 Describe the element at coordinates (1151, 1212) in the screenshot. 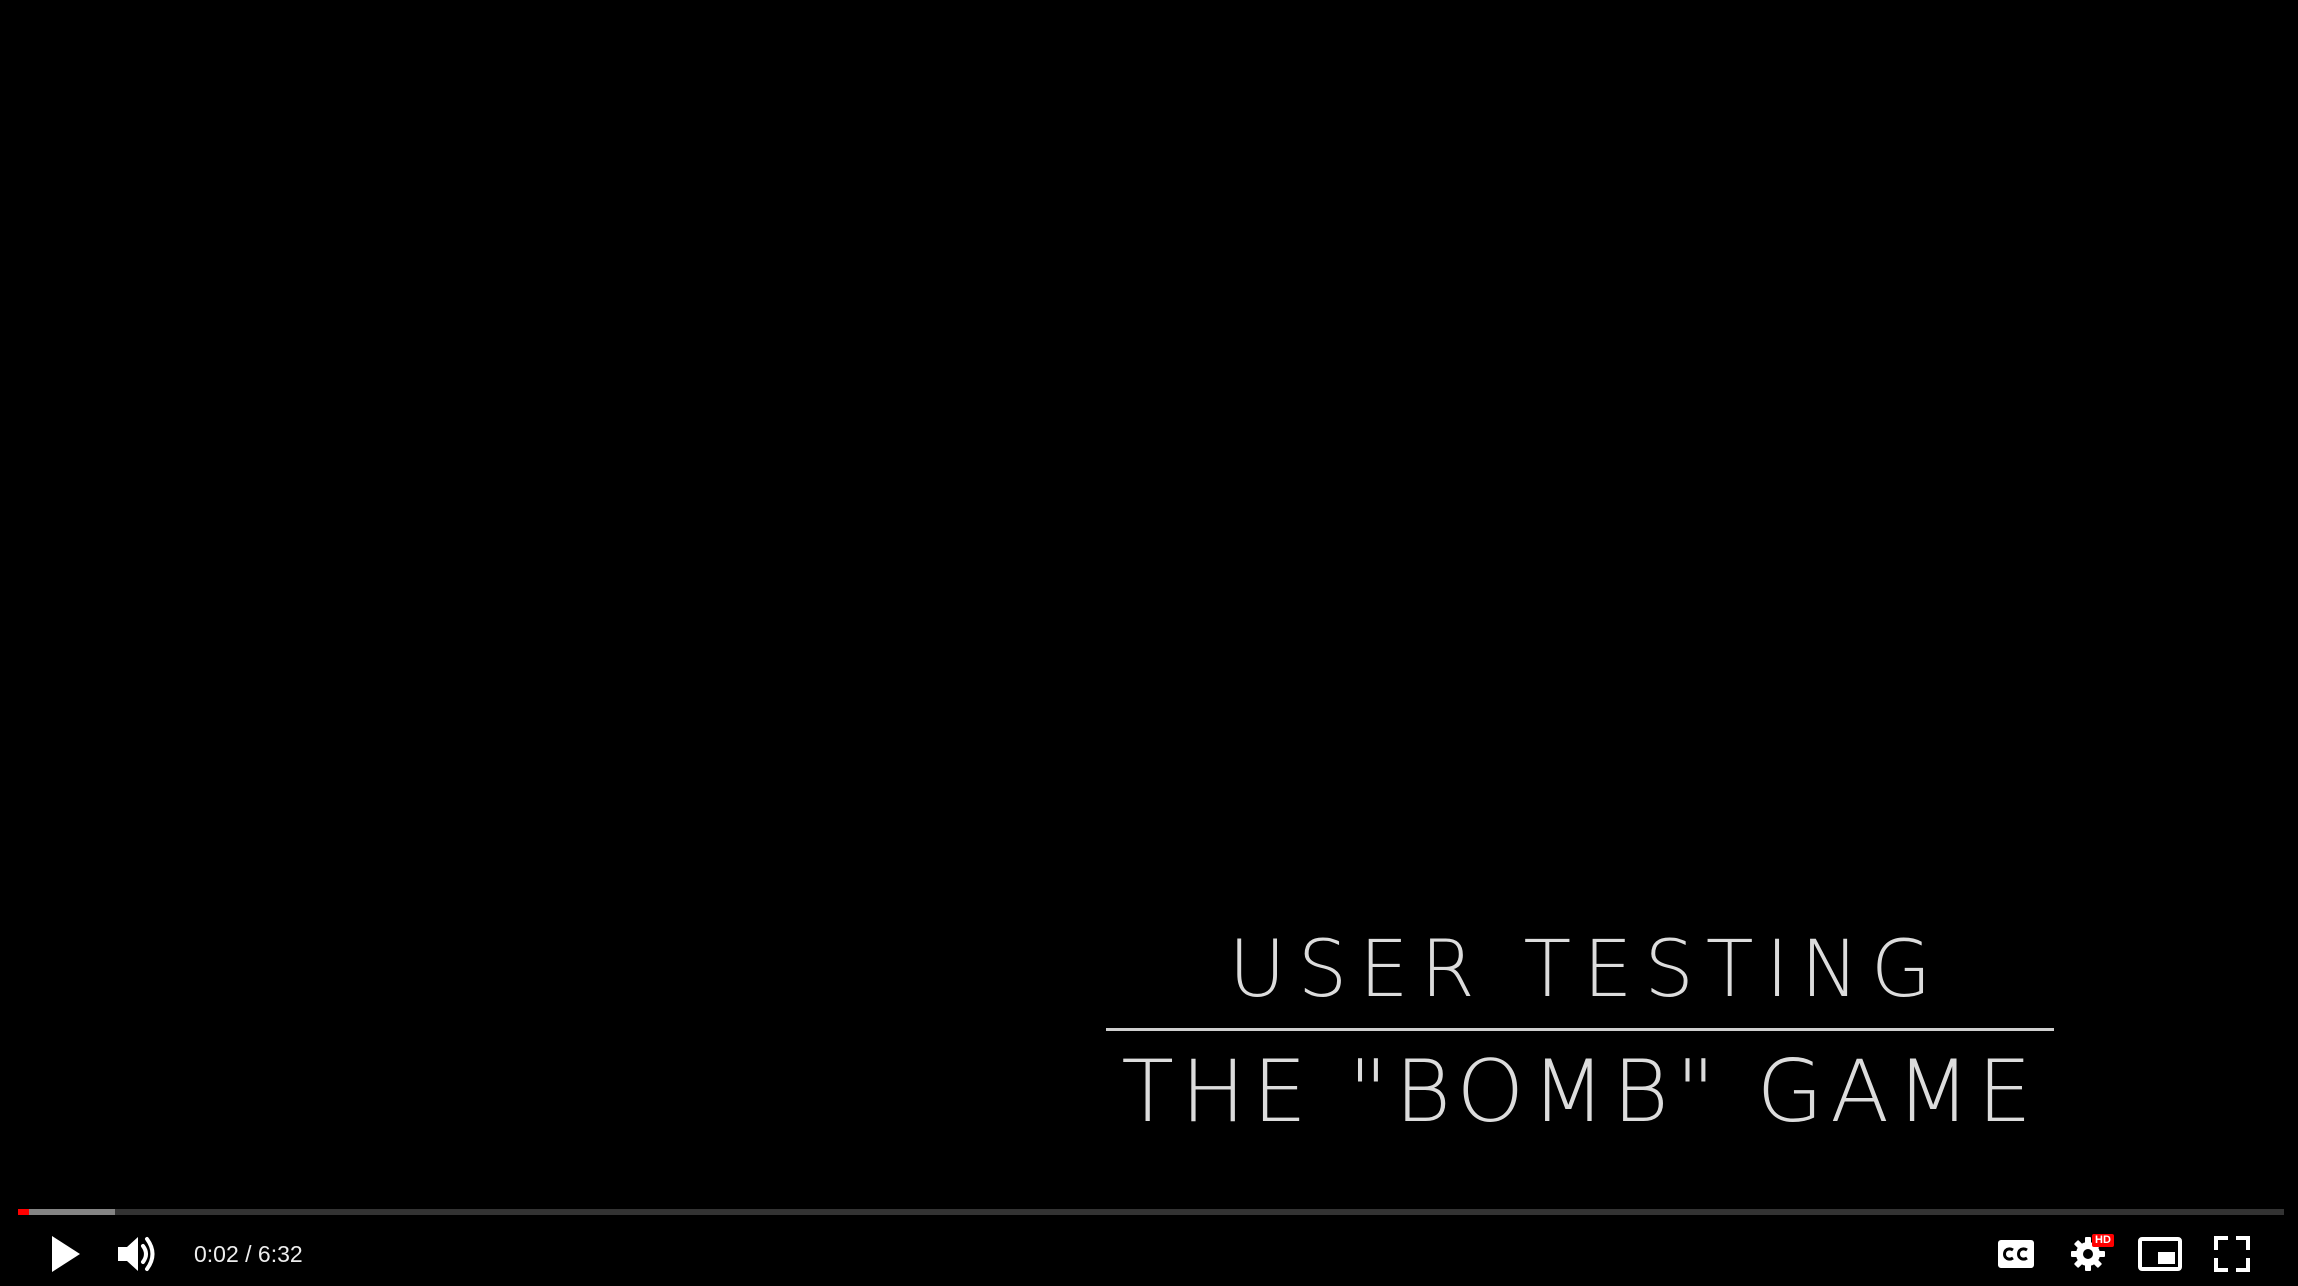

I see `progress-bar` at that location.